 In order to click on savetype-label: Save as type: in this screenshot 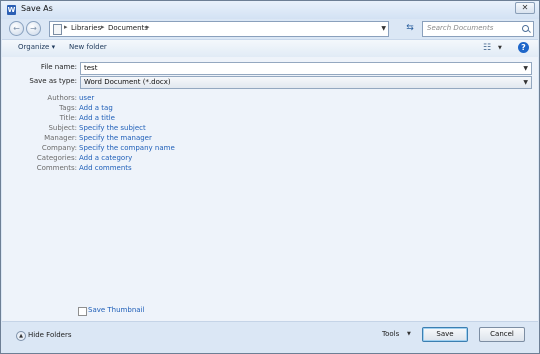, I will do `click(53, 81)`.